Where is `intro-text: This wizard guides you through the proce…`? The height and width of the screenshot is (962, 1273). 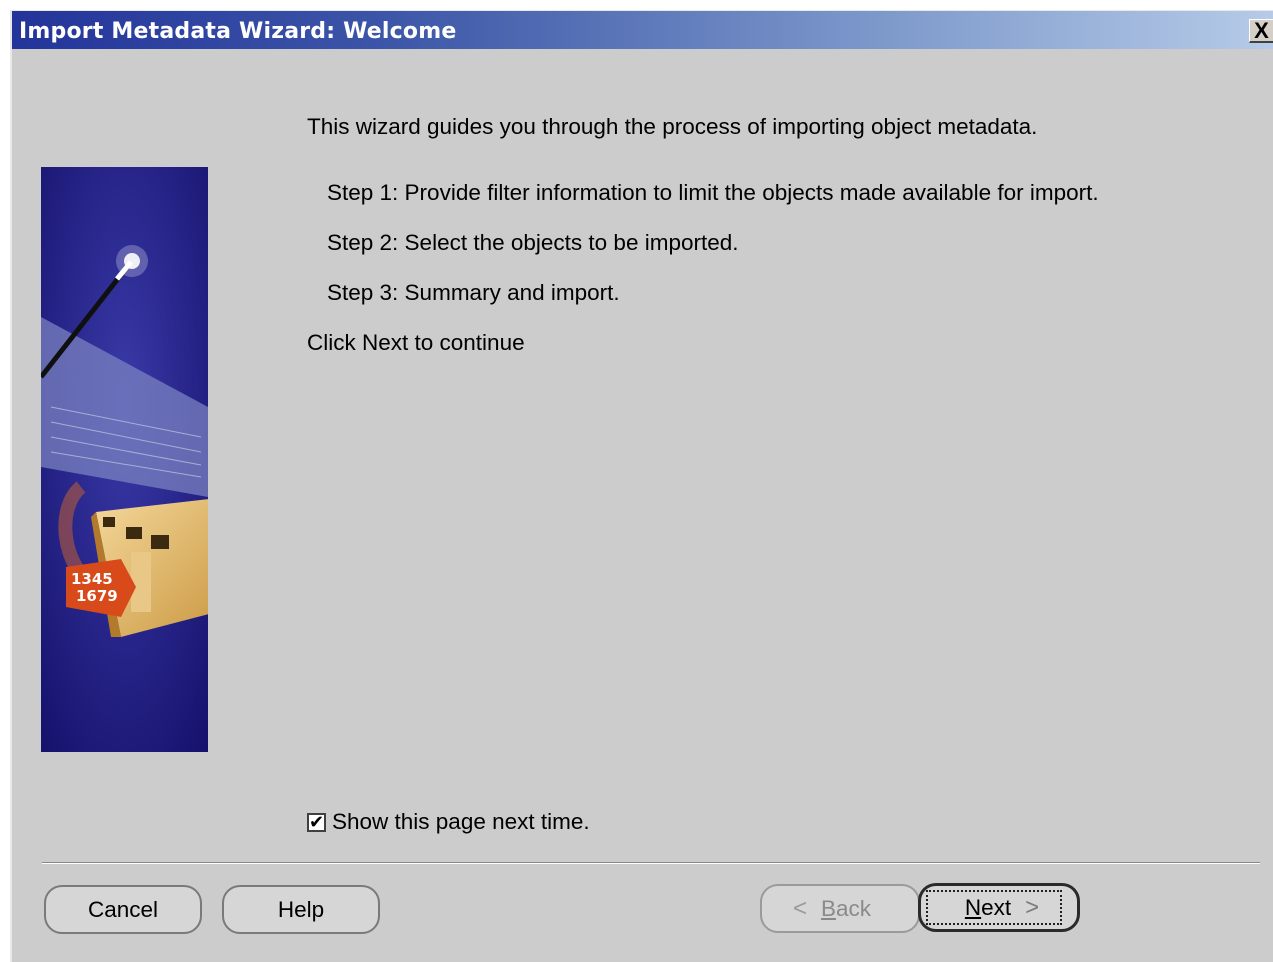 intro-text: This wizard guides you through the proce… is located at coordinates (672, 126).